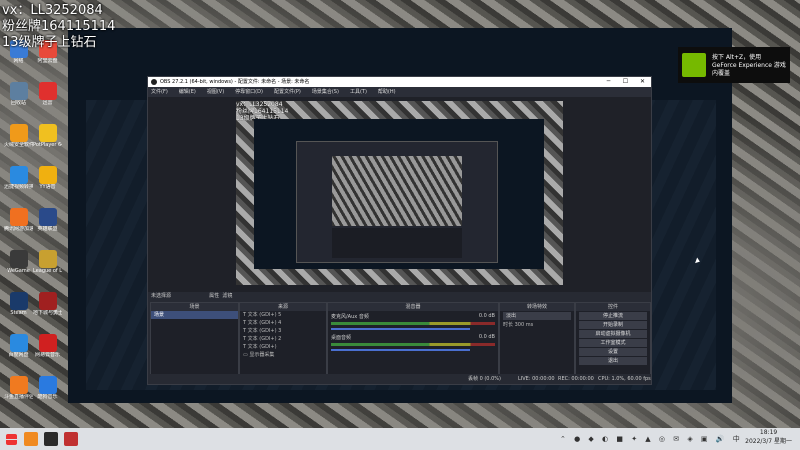 This screenshot has width=800, height=450. I want to click on scenes-dock: 场景 场景 +−∧∨, so click(194, 343).